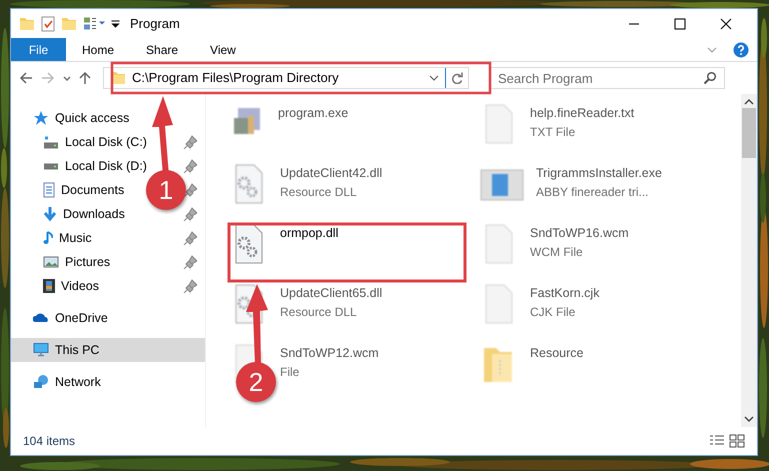 Image resolution: width=769 pixels, height=471 pixels. What do you see at coordinates (63, 262) in the screenshot?
I see `sidebar-item: Pictures` at bounding box center [63, 262].